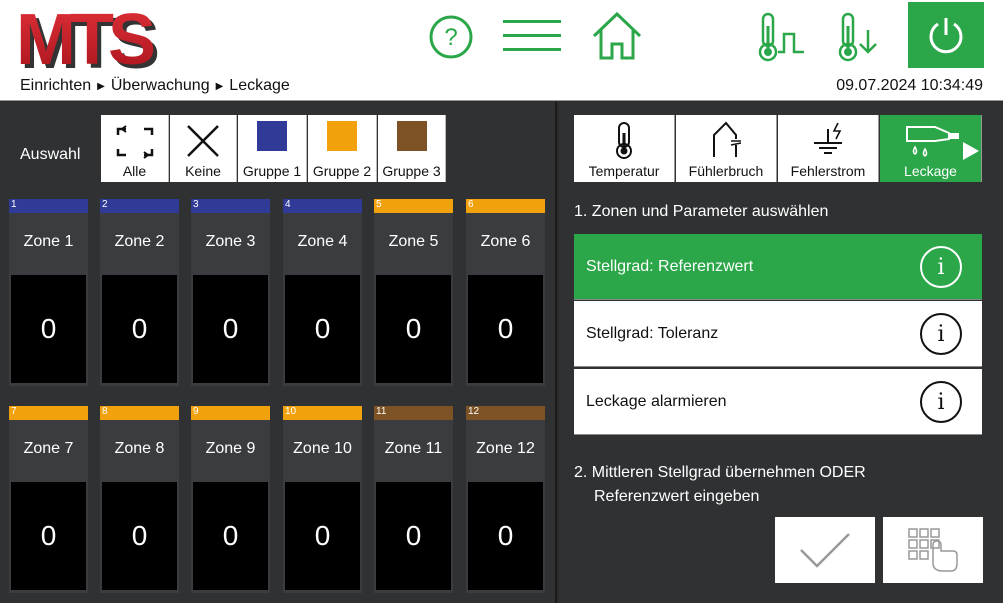 This screenshot has width=1003, height=603. Describe the element at coordinates (474, 411) in the screenshot. I see `zone-number: 12` at that location.